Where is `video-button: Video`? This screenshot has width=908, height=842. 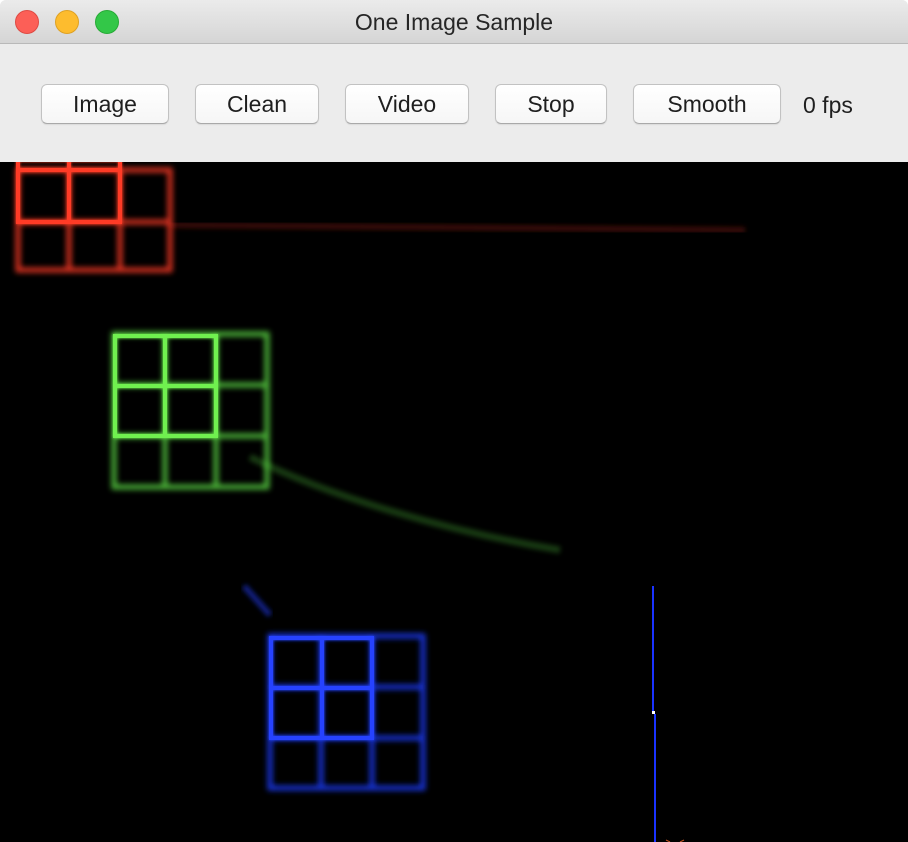 video-button: Video is located at coordinates (407, 104).